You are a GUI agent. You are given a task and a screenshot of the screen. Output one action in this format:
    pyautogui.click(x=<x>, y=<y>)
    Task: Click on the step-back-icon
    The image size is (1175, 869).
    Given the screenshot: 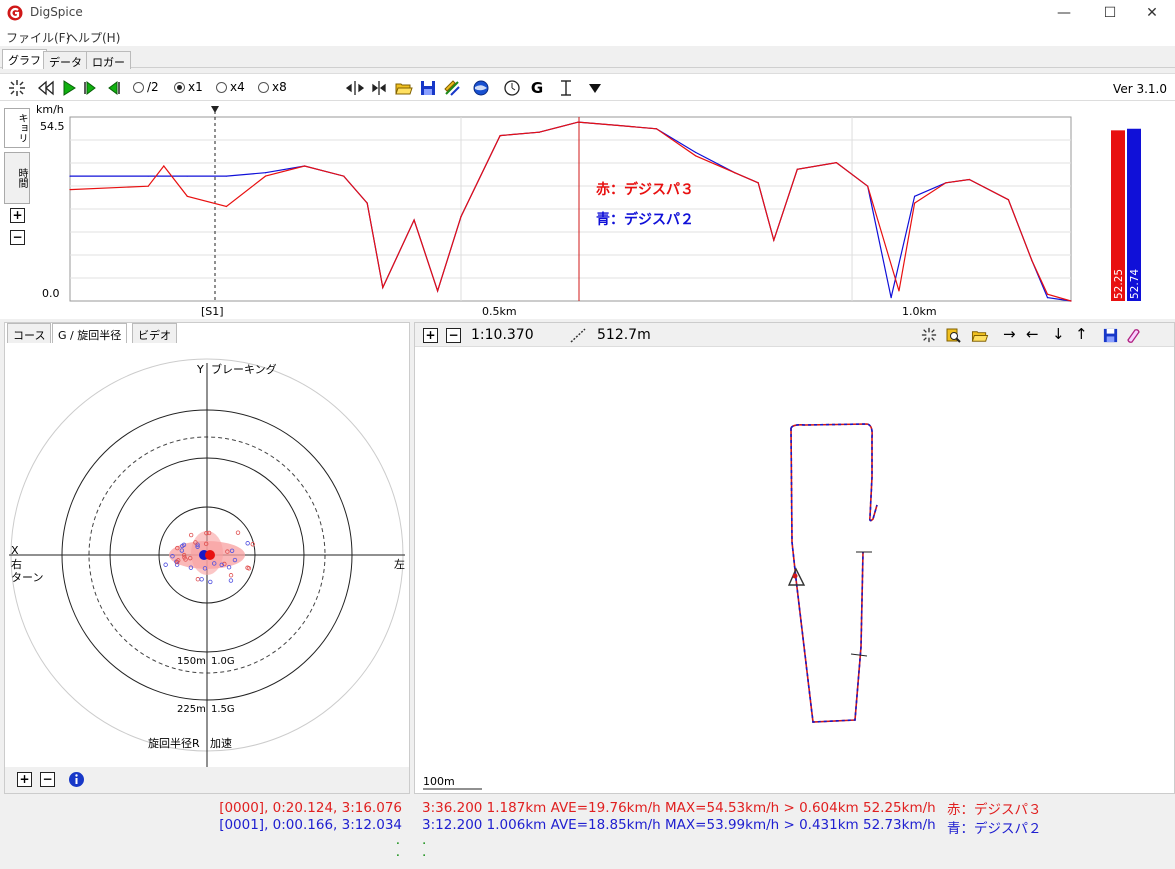 What is the action you would take?
    pyautogui.click(x=113, y=88)
    